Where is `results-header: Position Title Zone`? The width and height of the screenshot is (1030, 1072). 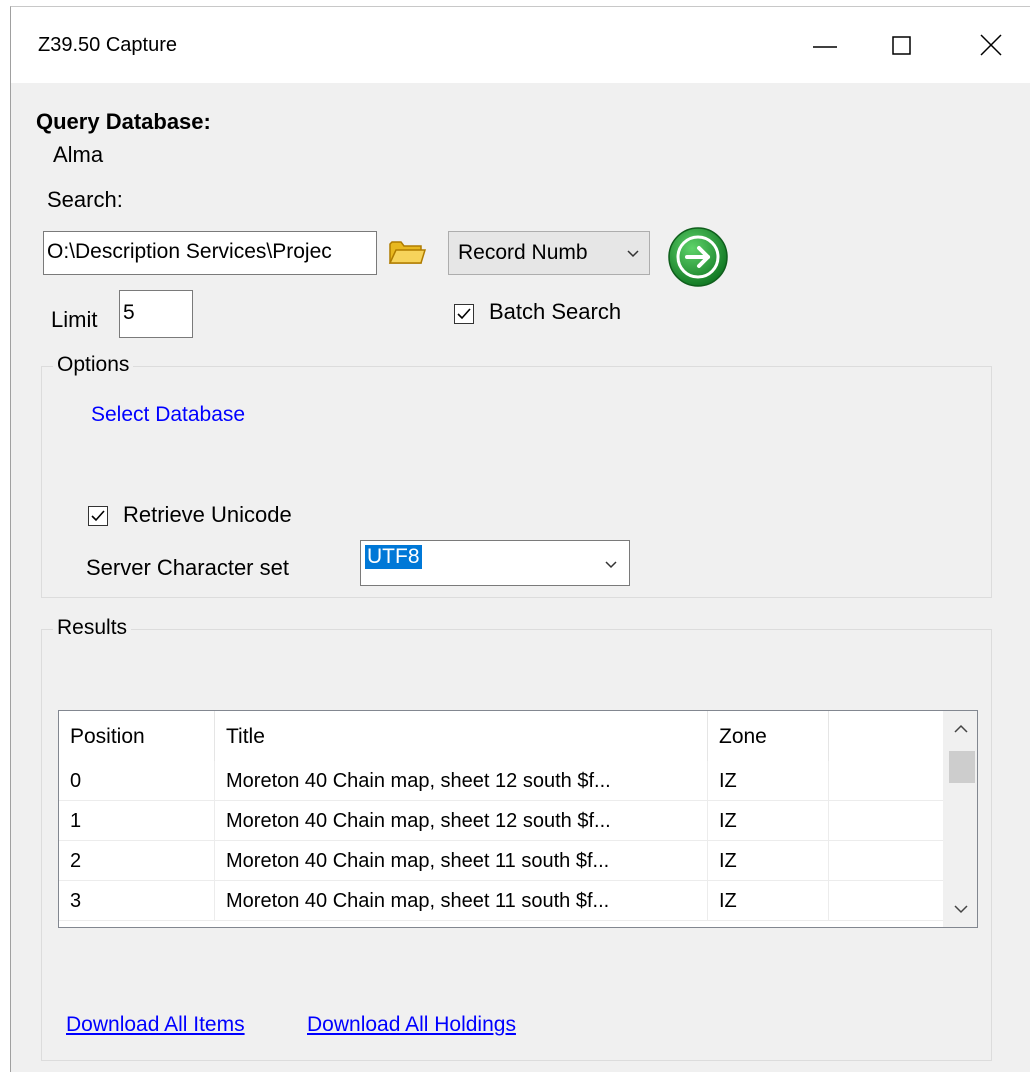 results-header: Position Title Zone is located at coordinates (444, 736).